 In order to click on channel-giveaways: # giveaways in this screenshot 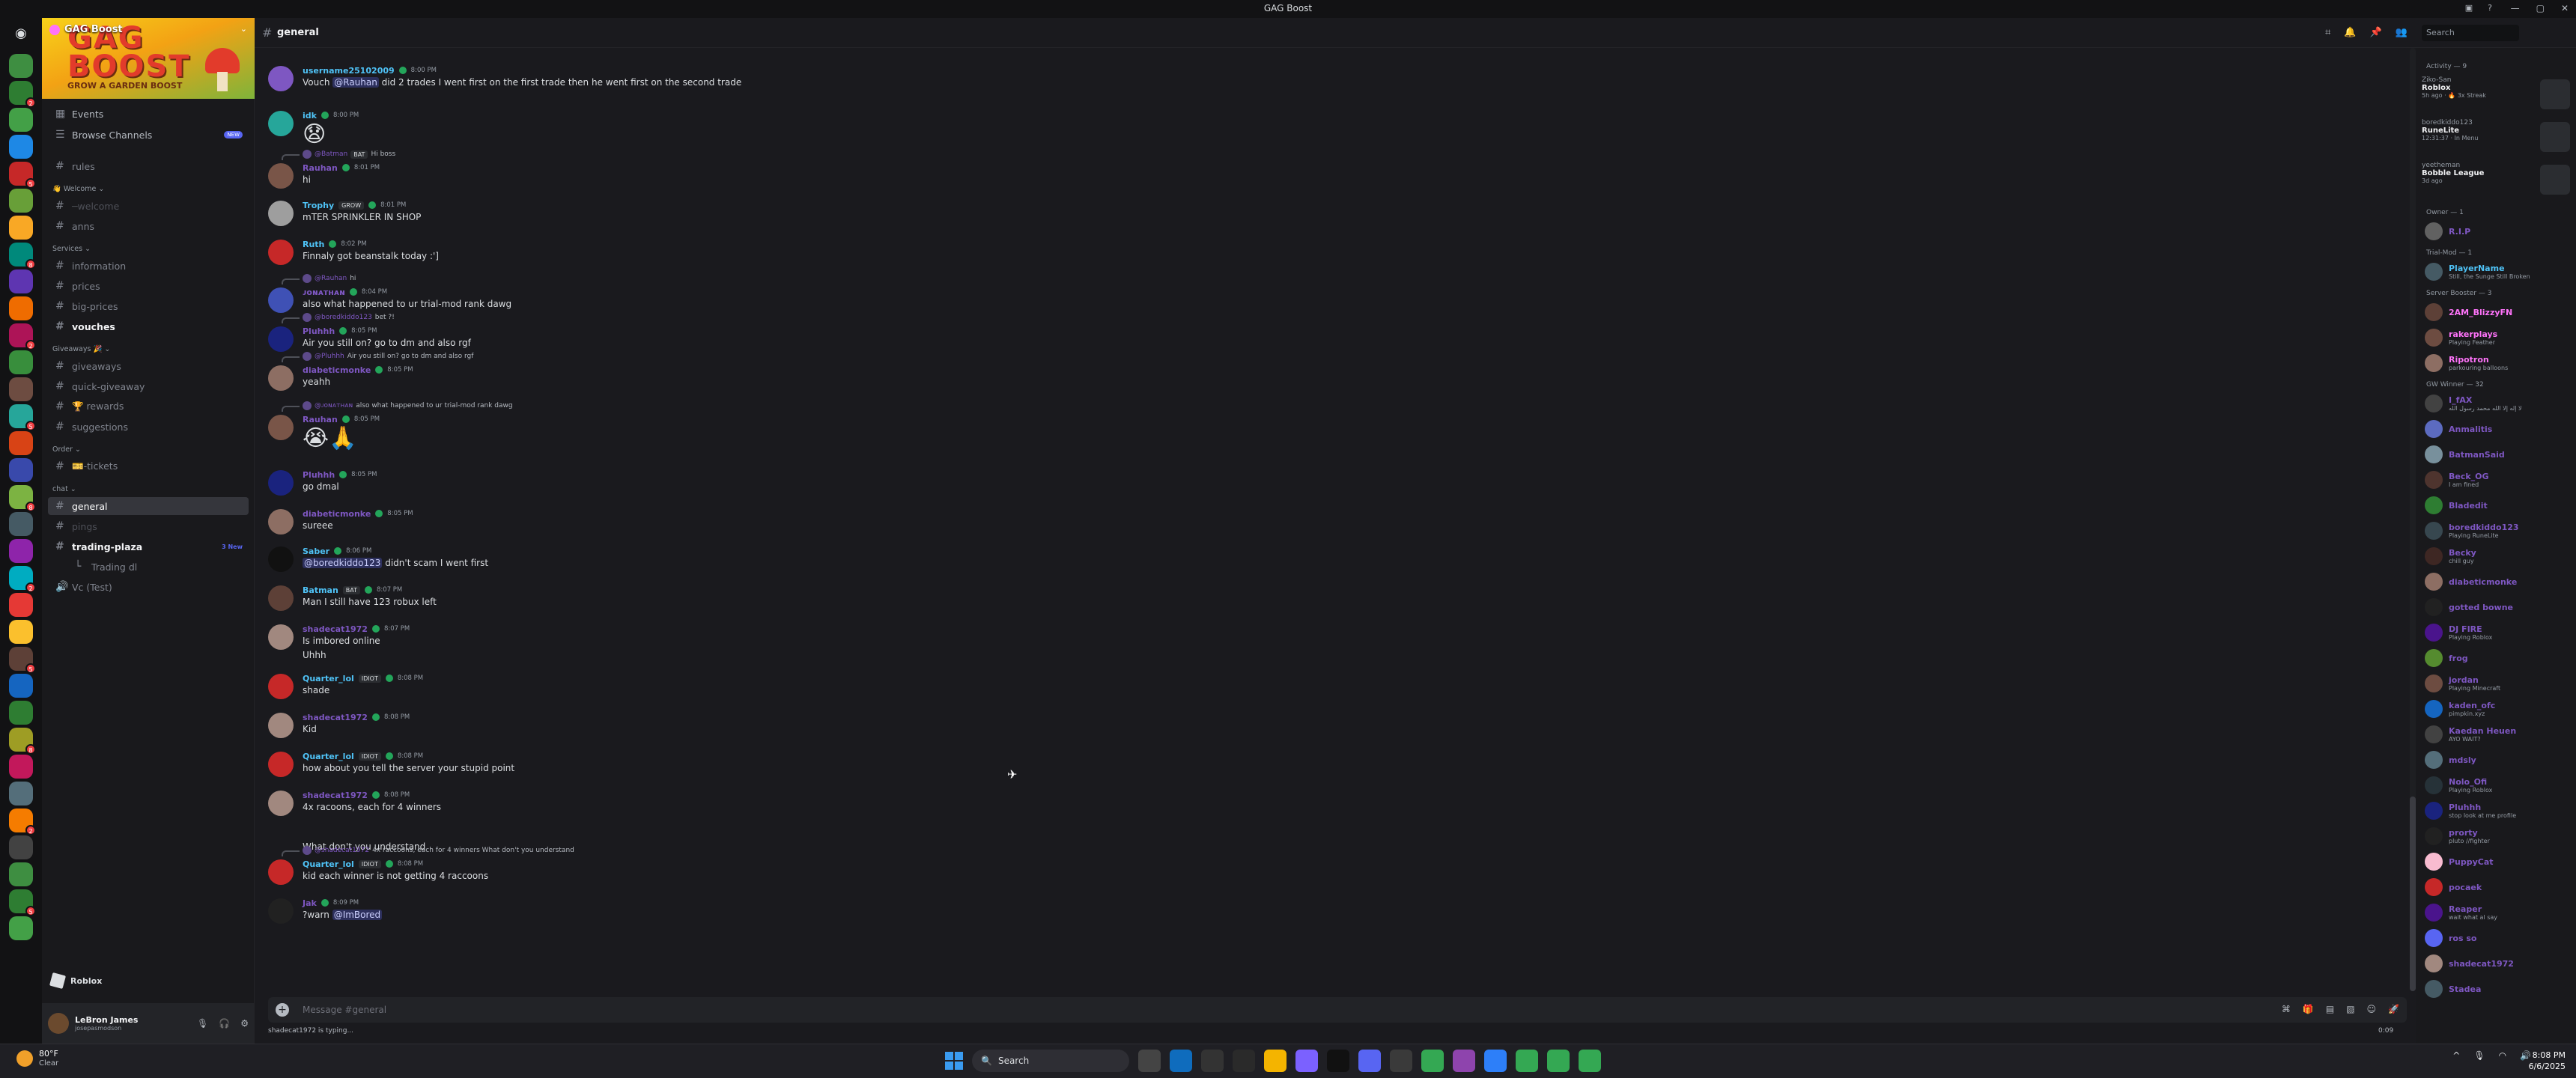, I will do `click(148, 366)`.